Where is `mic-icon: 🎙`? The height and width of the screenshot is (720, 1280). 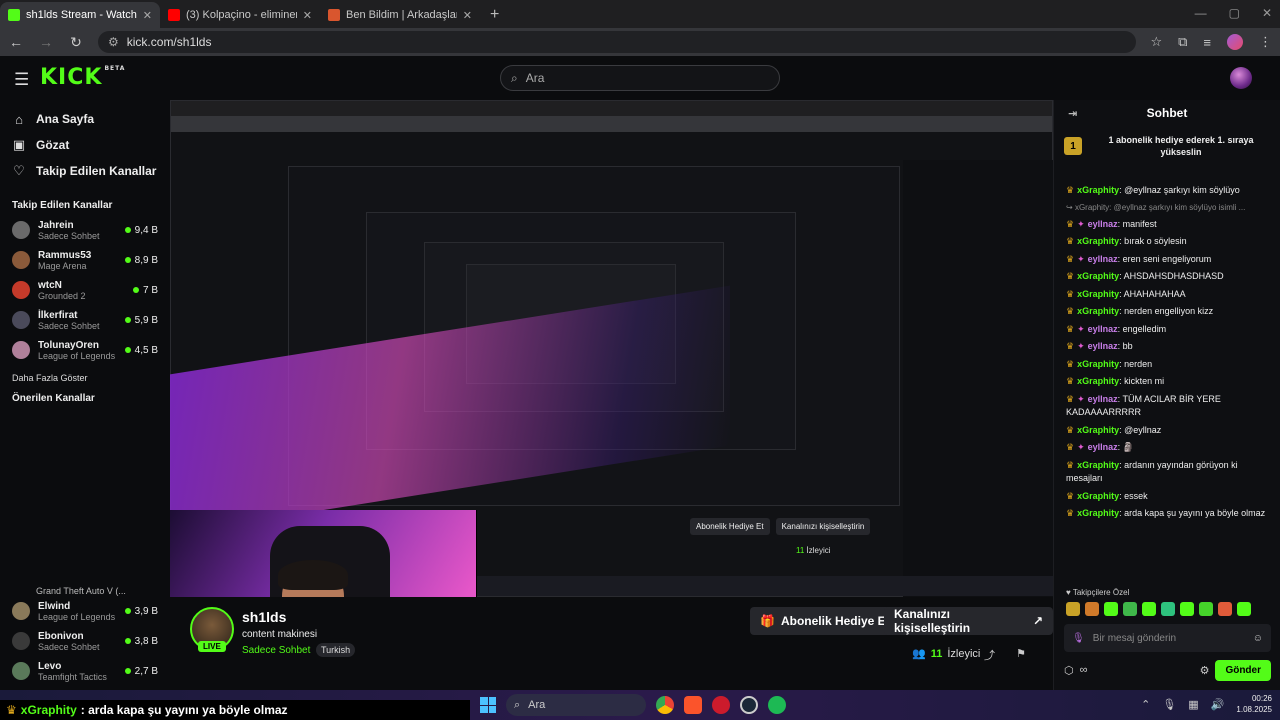
mic-icon: 🎙 is located at coordinates (1078, 638).